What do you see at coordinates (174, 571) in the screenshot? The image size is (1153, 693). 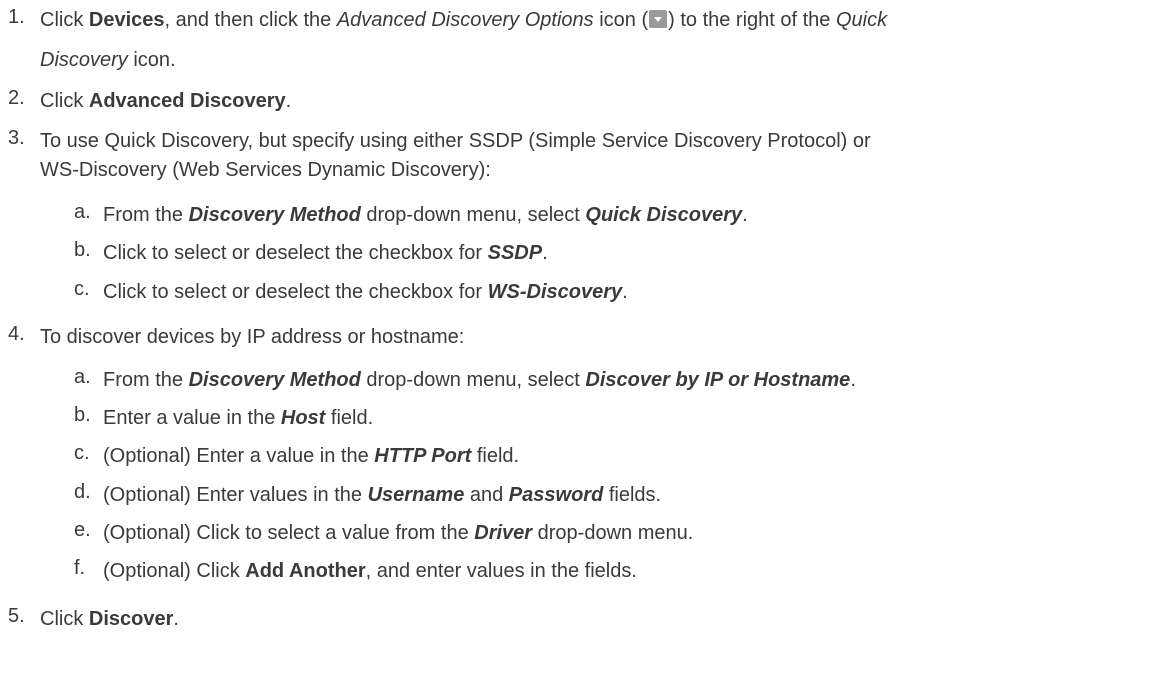 I see `step-text-part: (Optional) Click` at bounding box center [174, 571].